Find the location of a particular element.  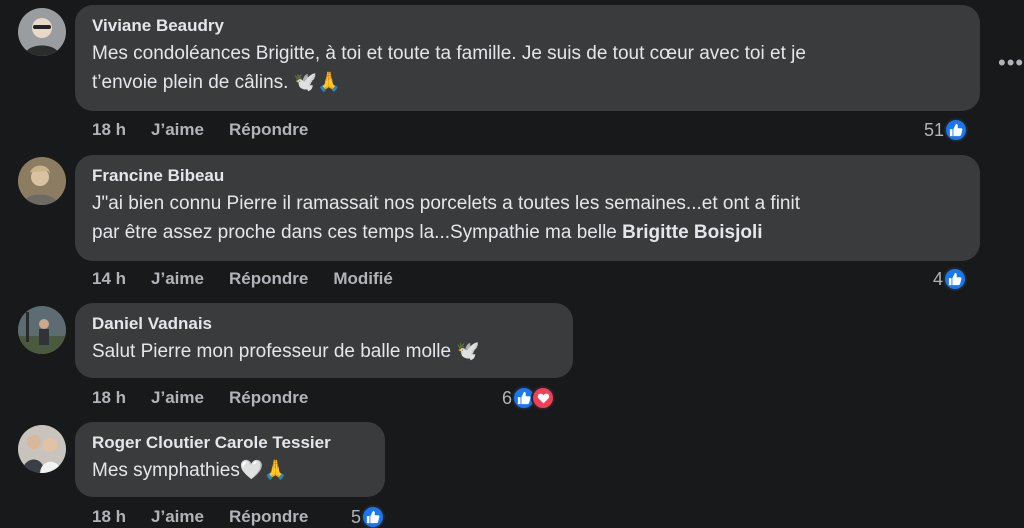

comment-author: Daniel Vadnais is located at coordinates (324, 324).